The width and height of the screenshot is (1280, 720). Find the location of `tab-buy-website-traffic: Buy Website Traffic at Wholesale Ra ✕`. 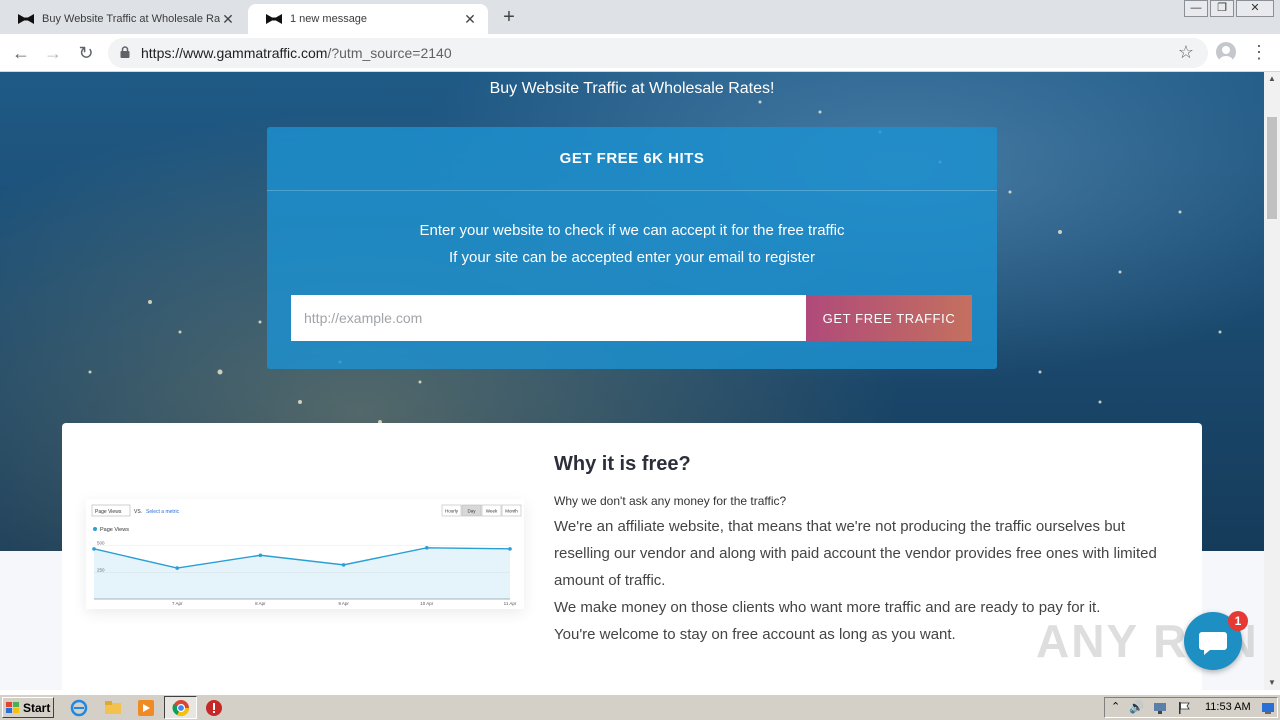

tab-buy-website-traffic: Buy Website Traffic at Wholesale Ra ✕ is located at coordinates (123, 19).